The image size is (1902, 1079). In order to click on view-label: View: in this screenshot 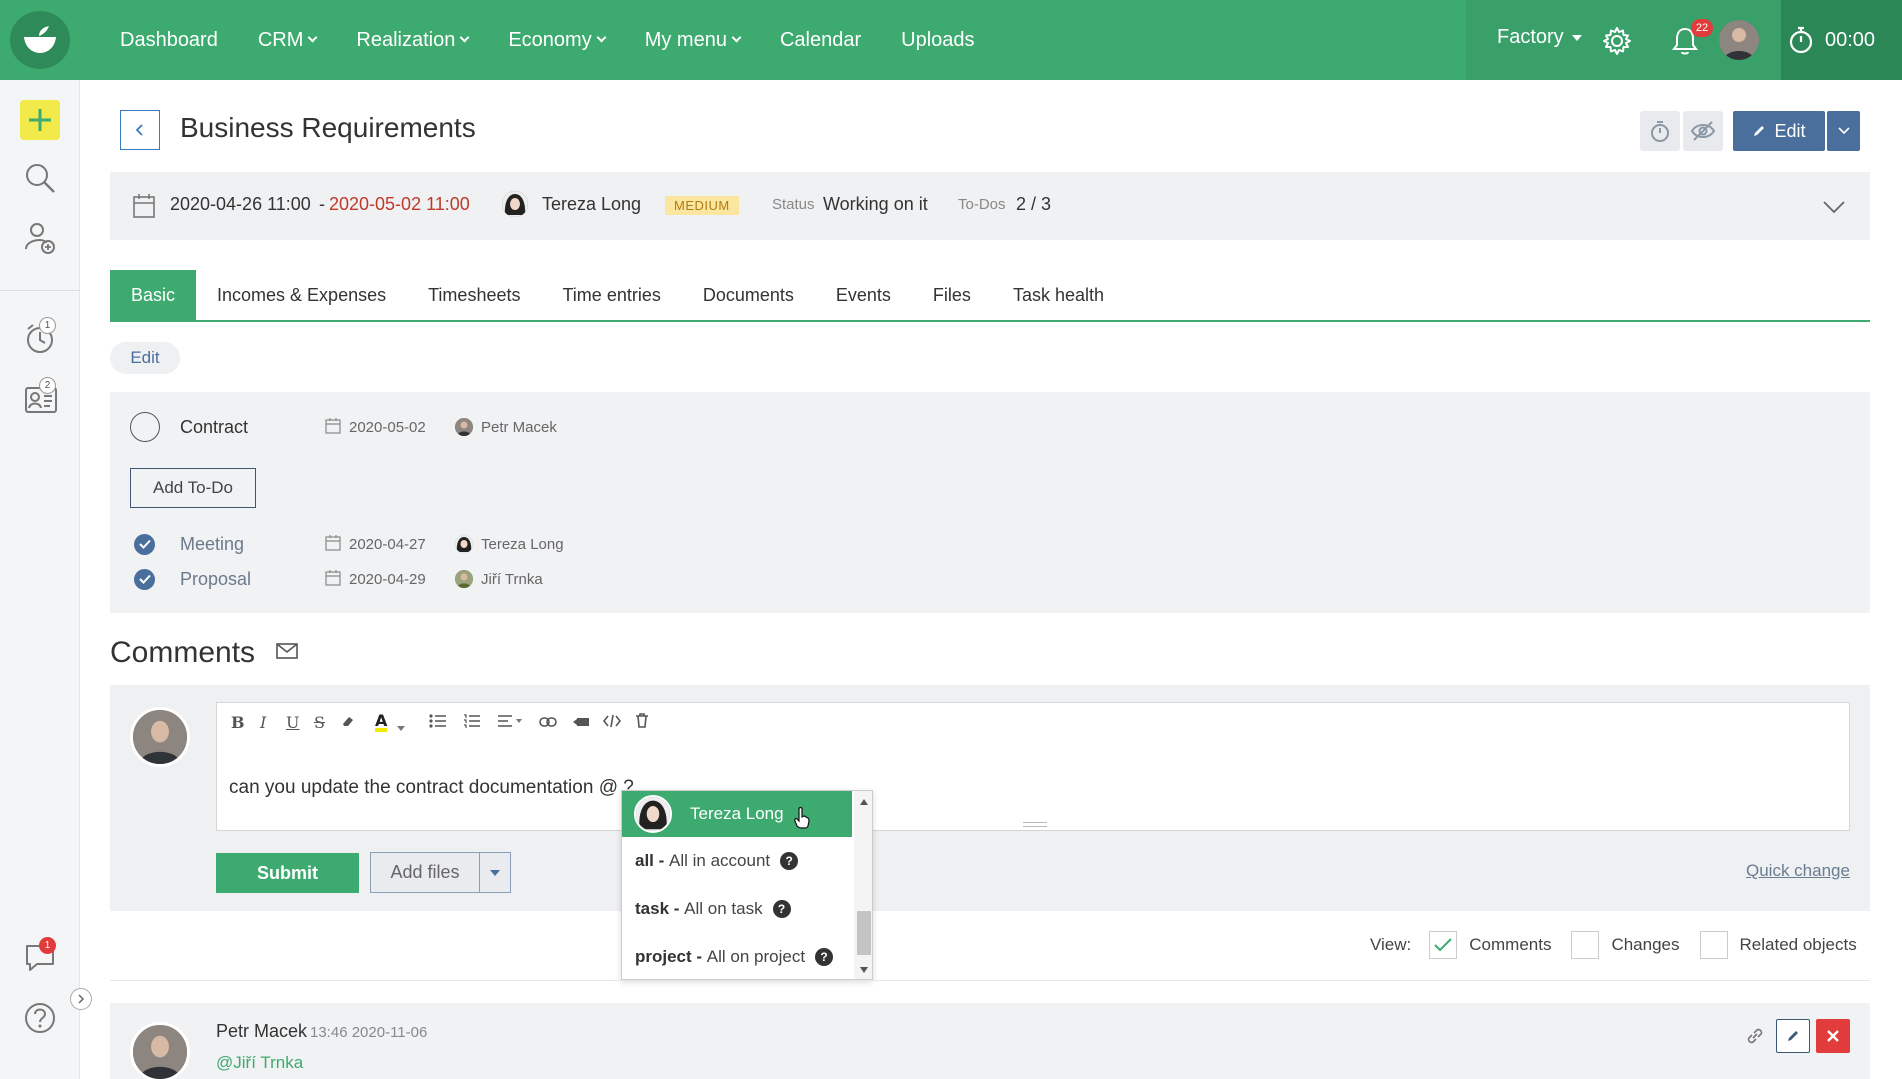, I will do `click(1391, 944)`.